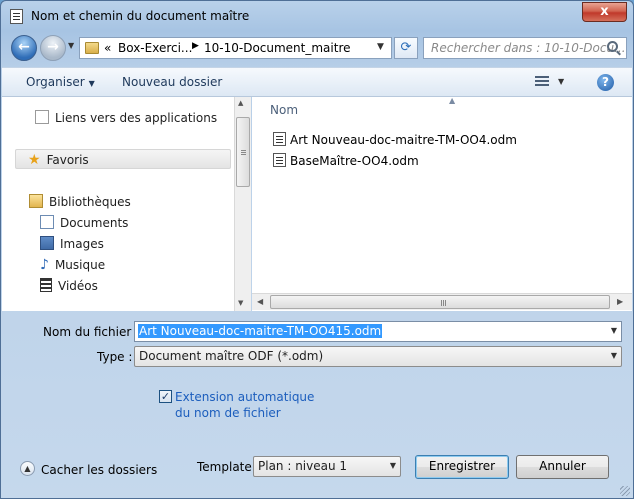 The width and height of the screenshot is (634, 499). I want to click on nav-item-libraries: Bibliothèques, so click(80, 201).